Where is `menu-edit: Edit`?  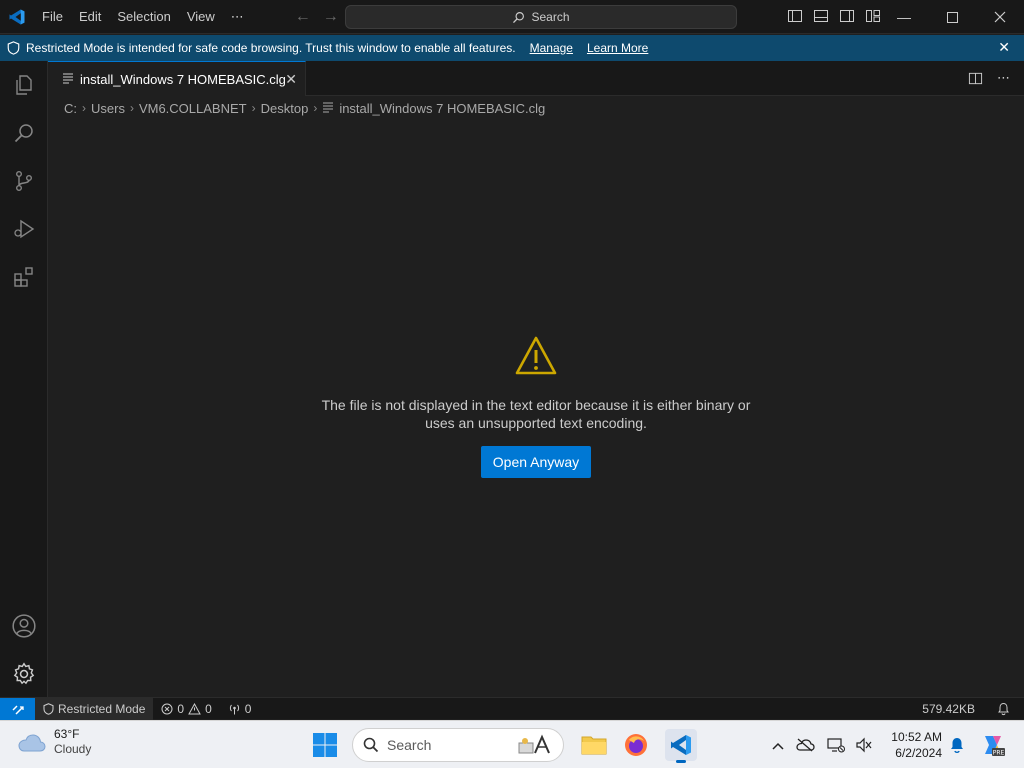 menu-edit: Edit is located at coordinates (90, 17).